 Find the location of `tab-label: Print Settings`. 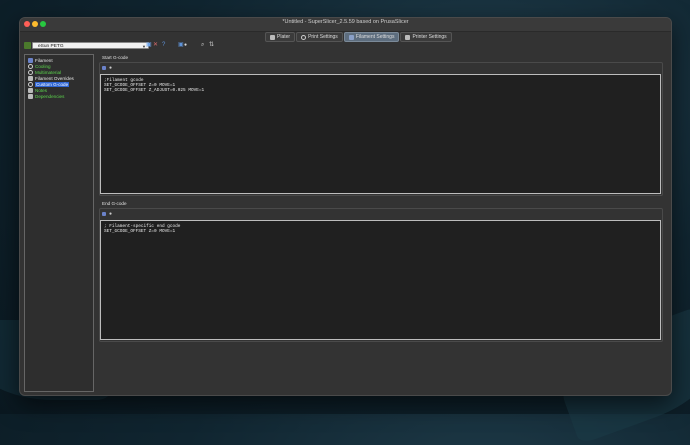

tab-label: Print Settings is located at coordinates (323, 37).